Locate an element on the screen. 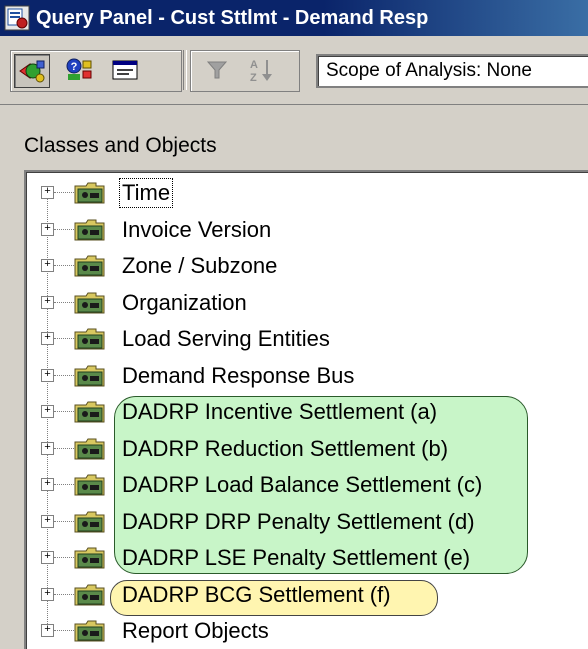 This screenshot has height=649, width=588. objects-view-icon is located at coordinates (32, 71).